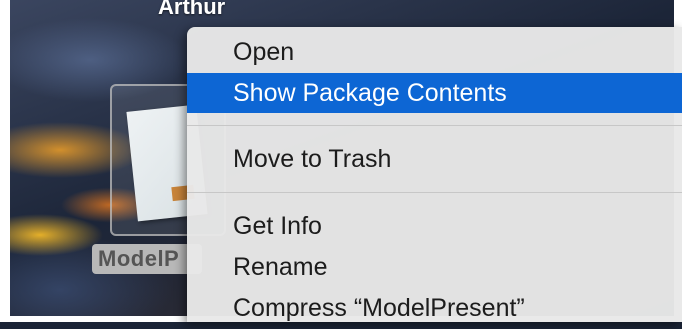 This screenshot has width=682, height=329. What do you see at coordinates (434, 308) in the screenshot?
I see `menu-item-compress: Compress “ModelPresent”` at bounding box center [434, 308].